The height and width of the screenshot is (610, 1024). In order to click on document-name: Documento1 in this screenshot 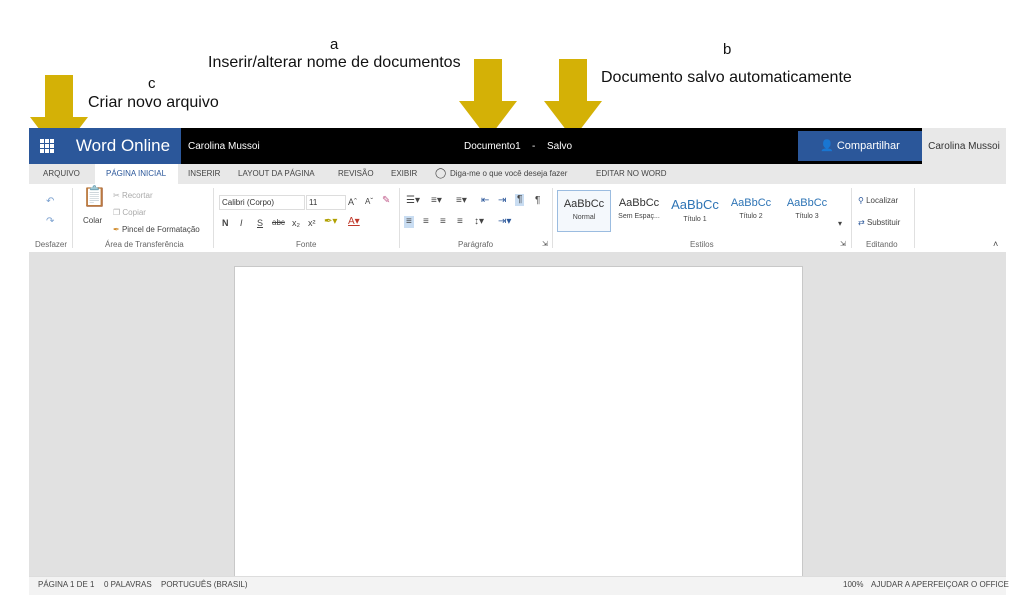, I will do `click(492, 146)`.